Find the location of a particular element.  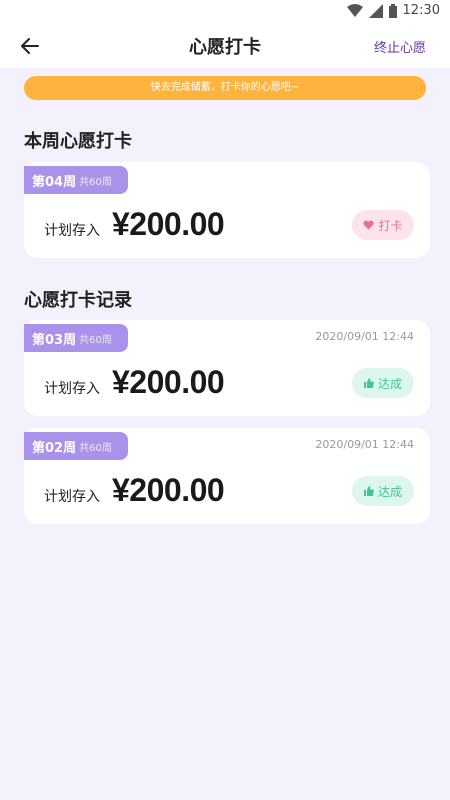

arrow-left-icon is located at coordinates (30, 46).